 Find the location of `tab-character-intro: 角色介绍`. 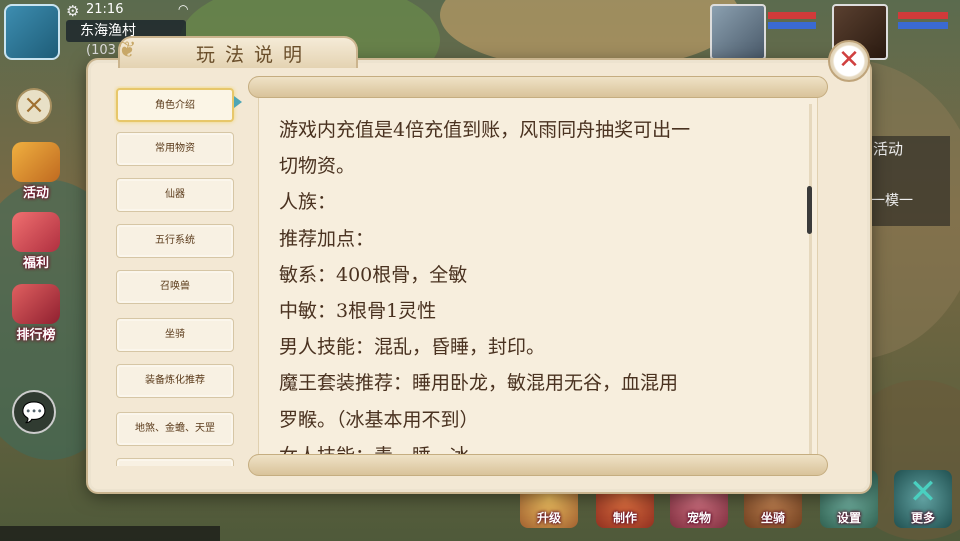

tab-character-intro: 角色介绍 is located at coordinates (175, 105).